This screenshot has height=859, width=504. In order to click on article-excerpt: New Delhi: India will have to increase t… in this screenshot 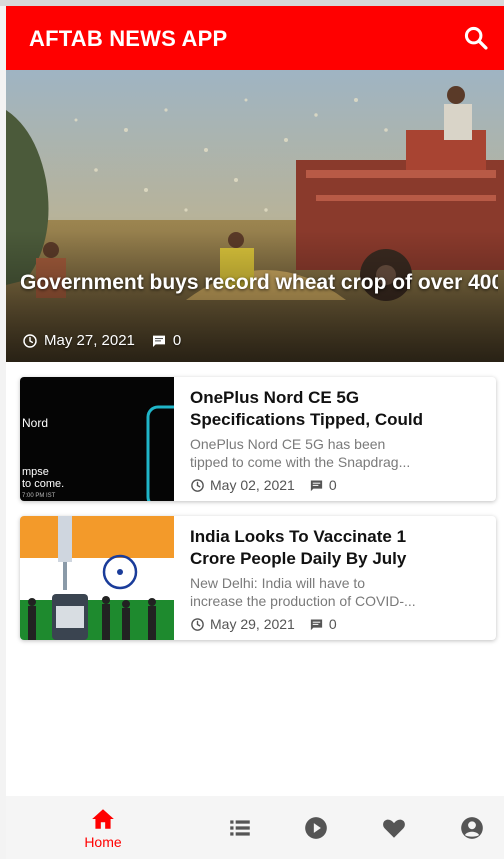, I will do `click(303, 592)`.